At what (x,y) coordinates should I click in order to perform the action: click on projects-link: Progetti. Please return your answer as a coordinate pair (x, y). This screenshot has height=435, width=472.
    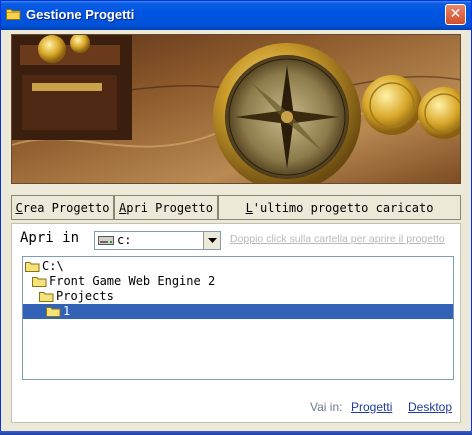
    Looking at the image, I should click on (371, 407).